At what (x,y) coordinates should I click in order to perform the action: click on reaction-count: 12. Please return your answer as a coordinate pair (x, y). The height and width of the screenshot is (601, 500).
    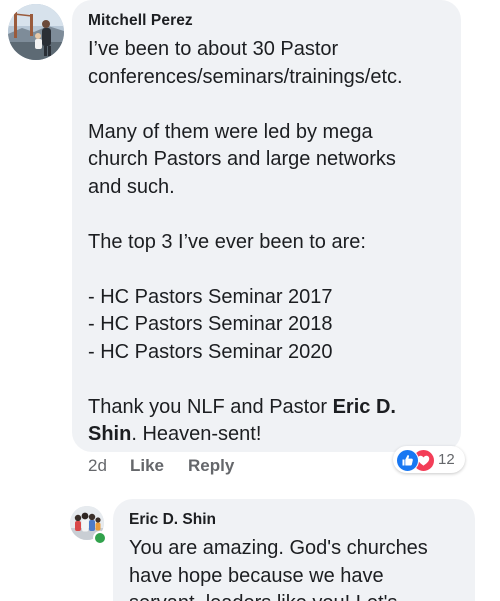
    Looking at the image, I should click on (446, 459).